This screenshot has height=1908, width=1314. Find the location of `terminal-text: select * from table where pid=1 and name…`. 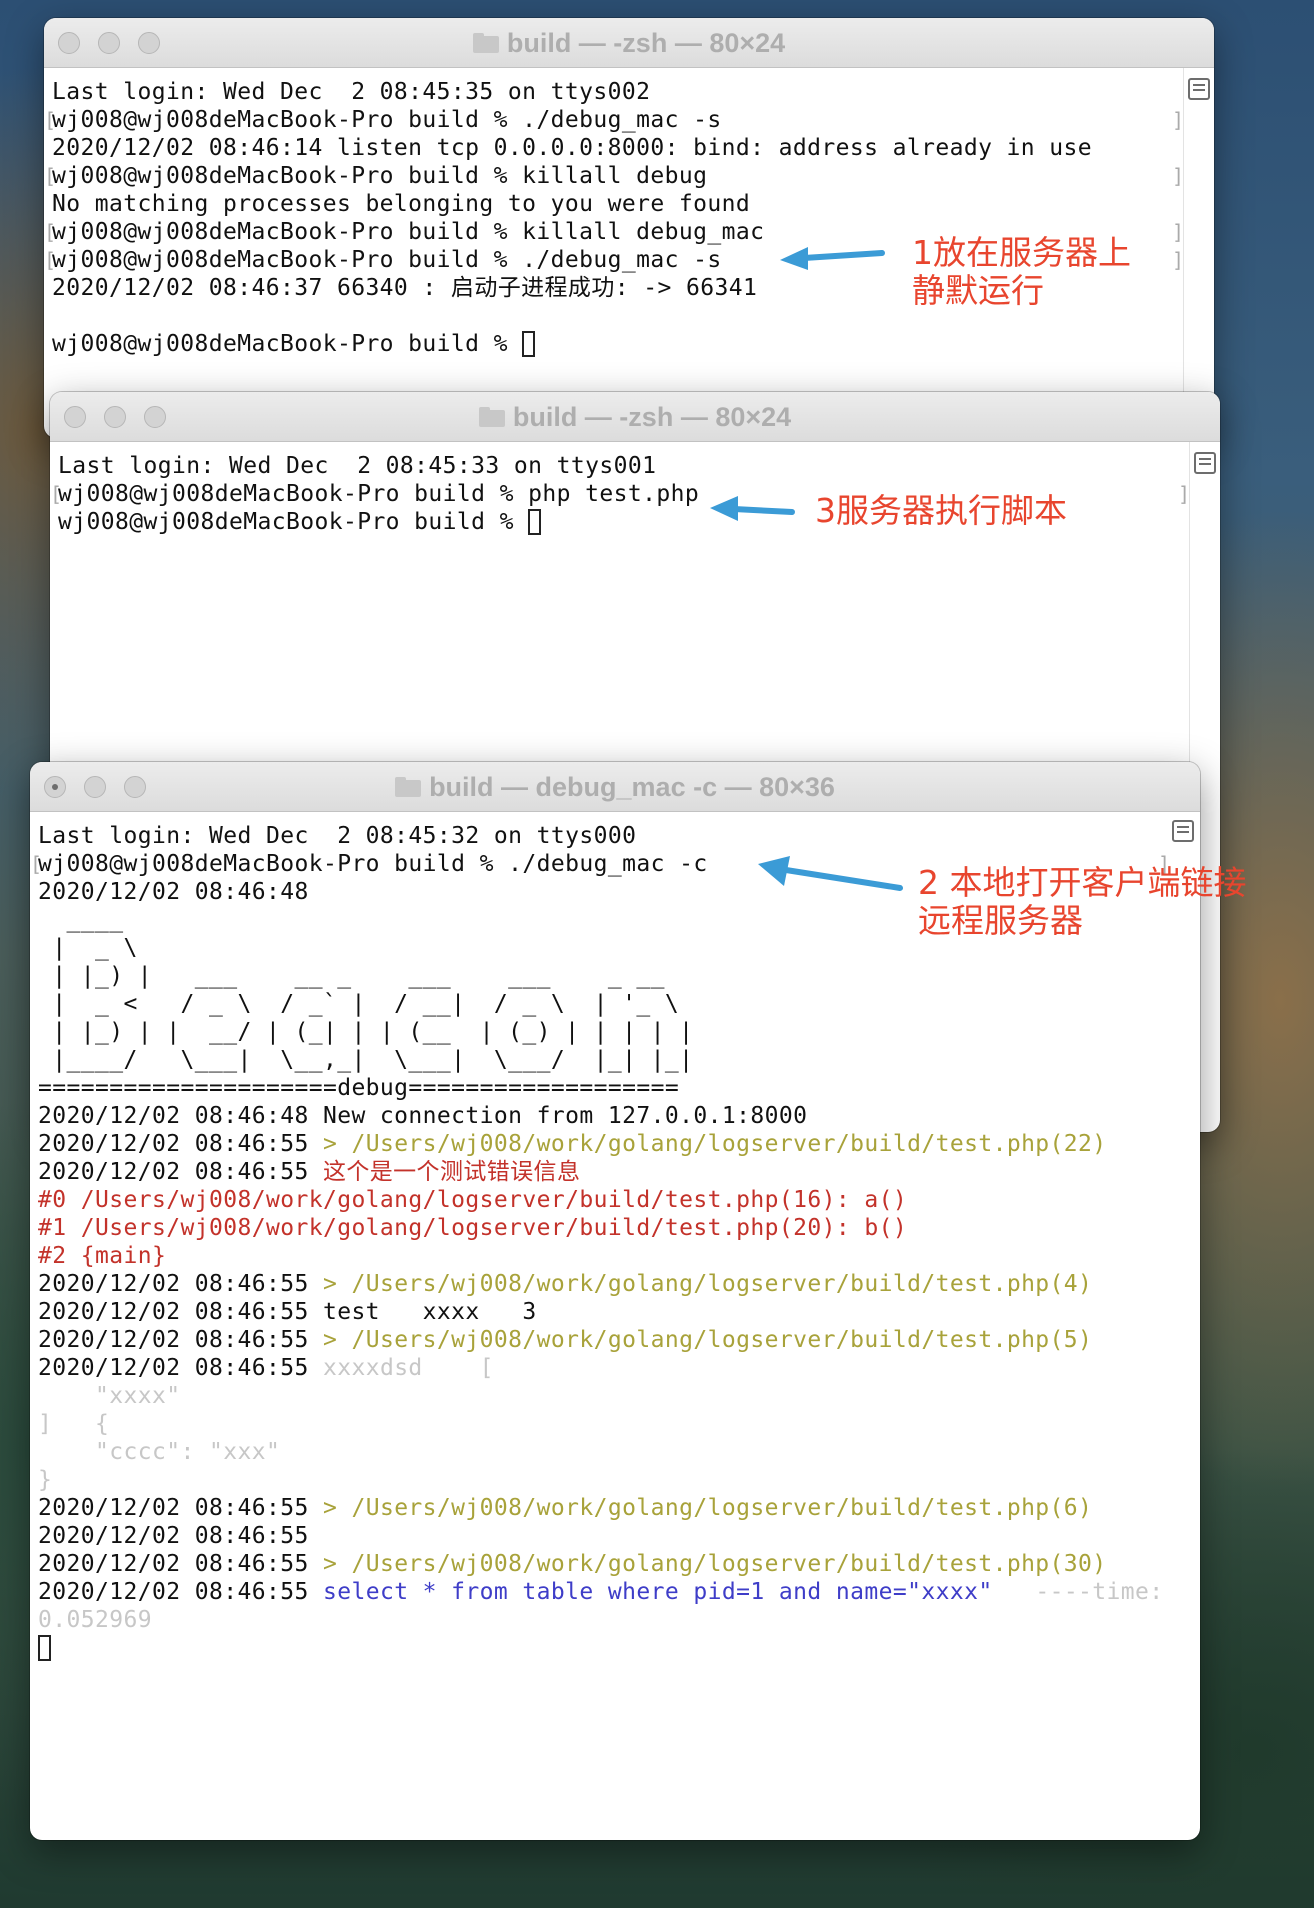

terminal-text: select * from table where pid=1 and name… is located at coordinates (657, 1592).